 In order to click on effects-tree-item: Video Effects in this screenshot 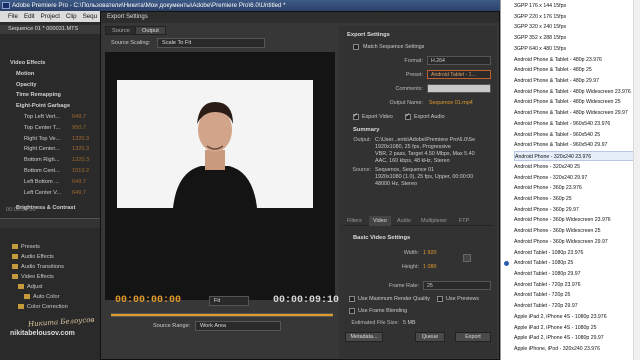, I will do `click(50, 277)`.